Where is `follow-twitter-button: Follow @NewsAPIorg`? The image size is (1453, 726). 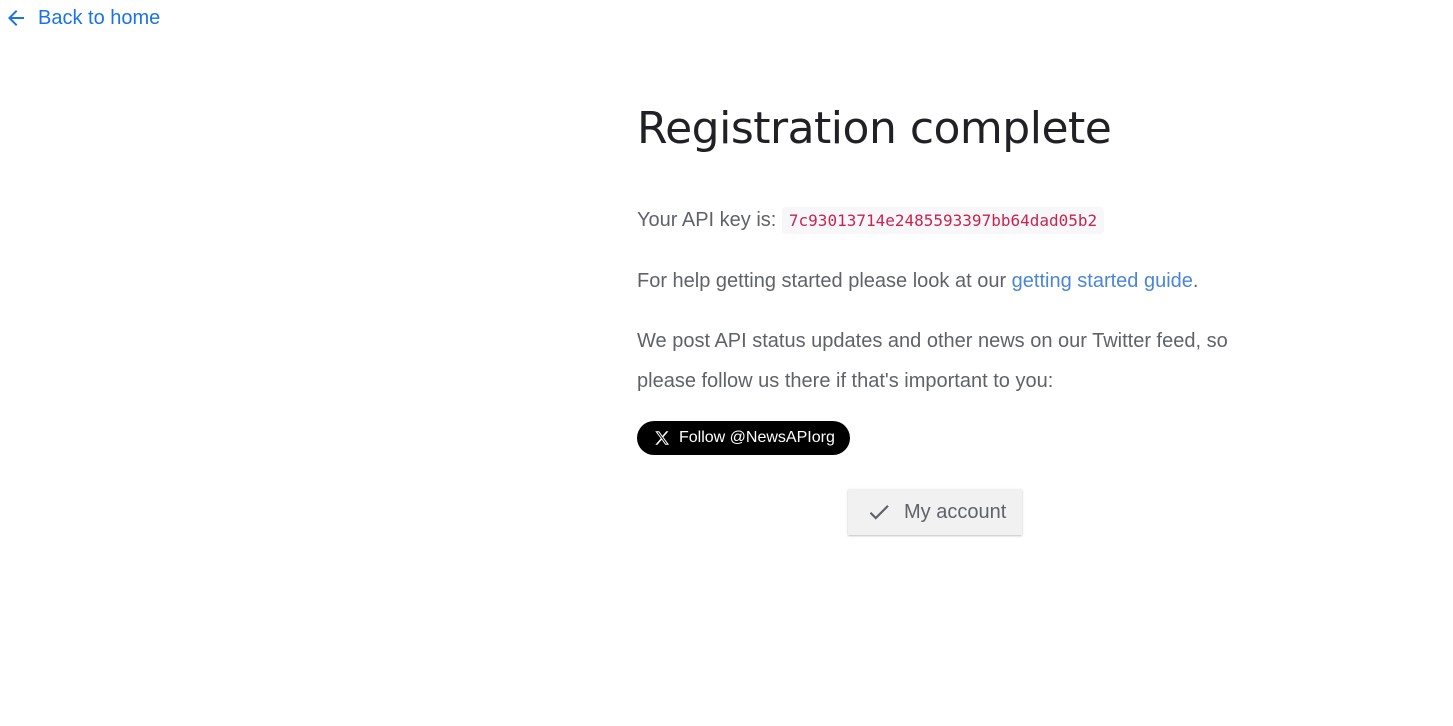
follow-twitter-button: Follow @NewsAPIorg is located at coordinates (743, 438).